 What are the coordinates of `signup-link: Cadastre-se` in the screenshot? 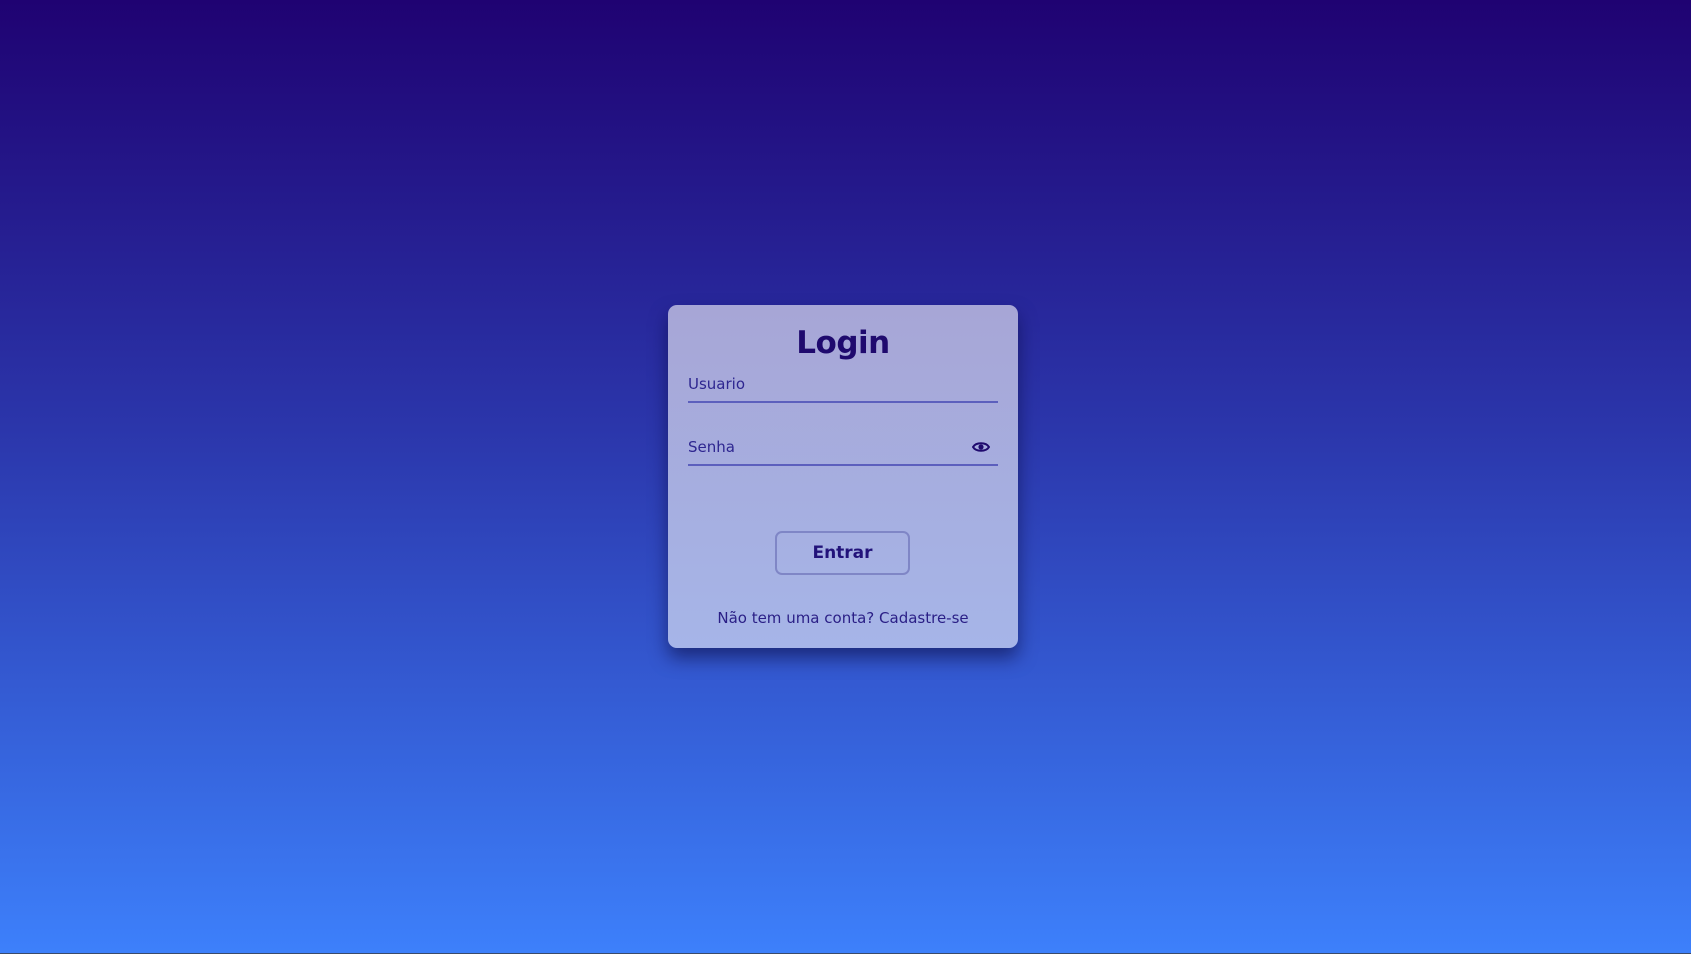 It's located at (924, 618).